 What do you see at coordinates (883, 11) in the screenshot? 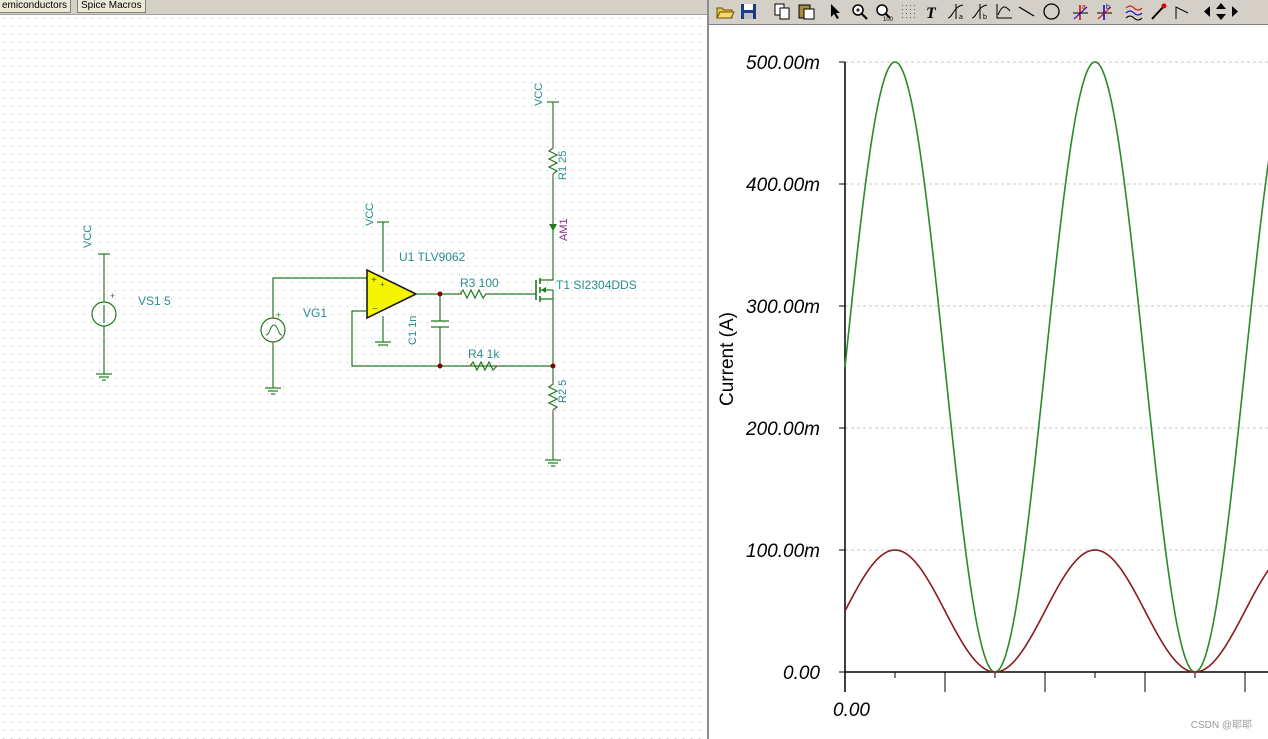
I see `zoom-100-icon: 100` at bounding box center [883, 11].